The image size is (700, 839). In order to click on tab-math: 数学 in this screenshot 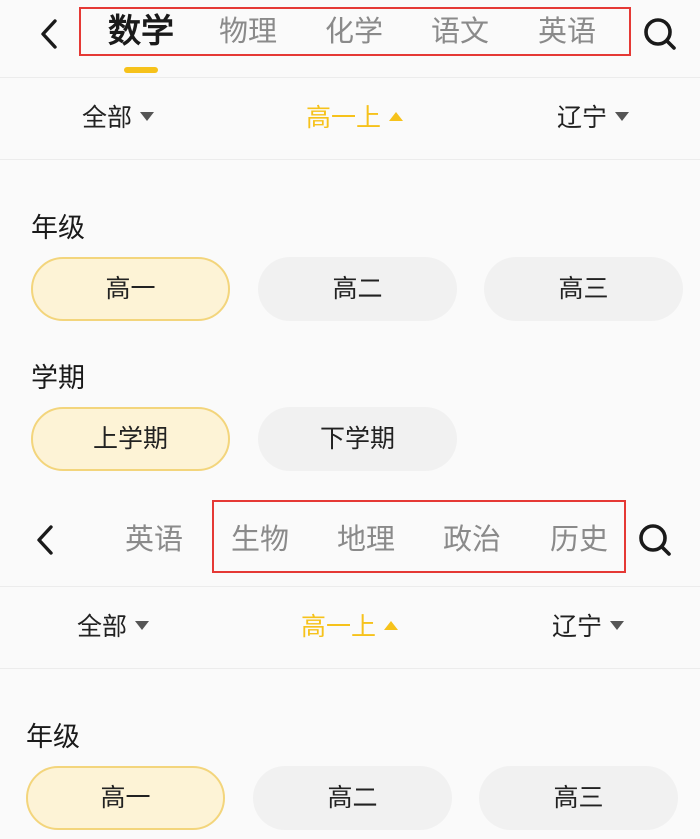, I will do `click(141, 31)`.